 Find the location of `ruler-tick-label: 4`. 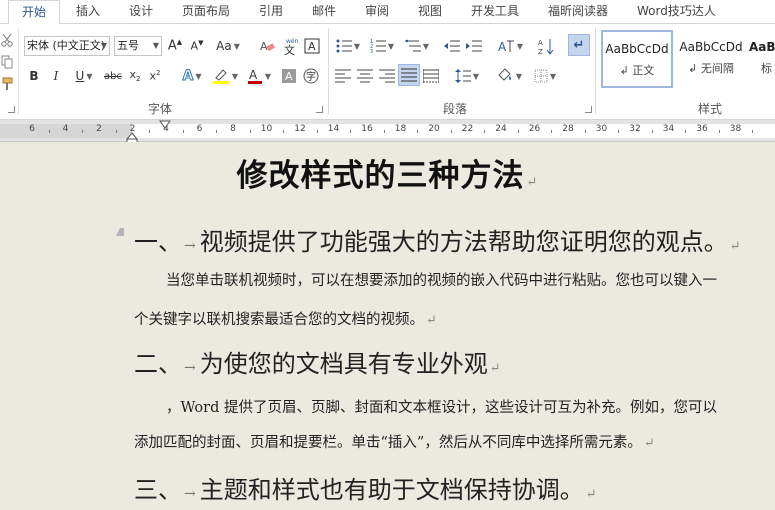

ruler-tick-label: 4 is located at coordinates (65, 129).